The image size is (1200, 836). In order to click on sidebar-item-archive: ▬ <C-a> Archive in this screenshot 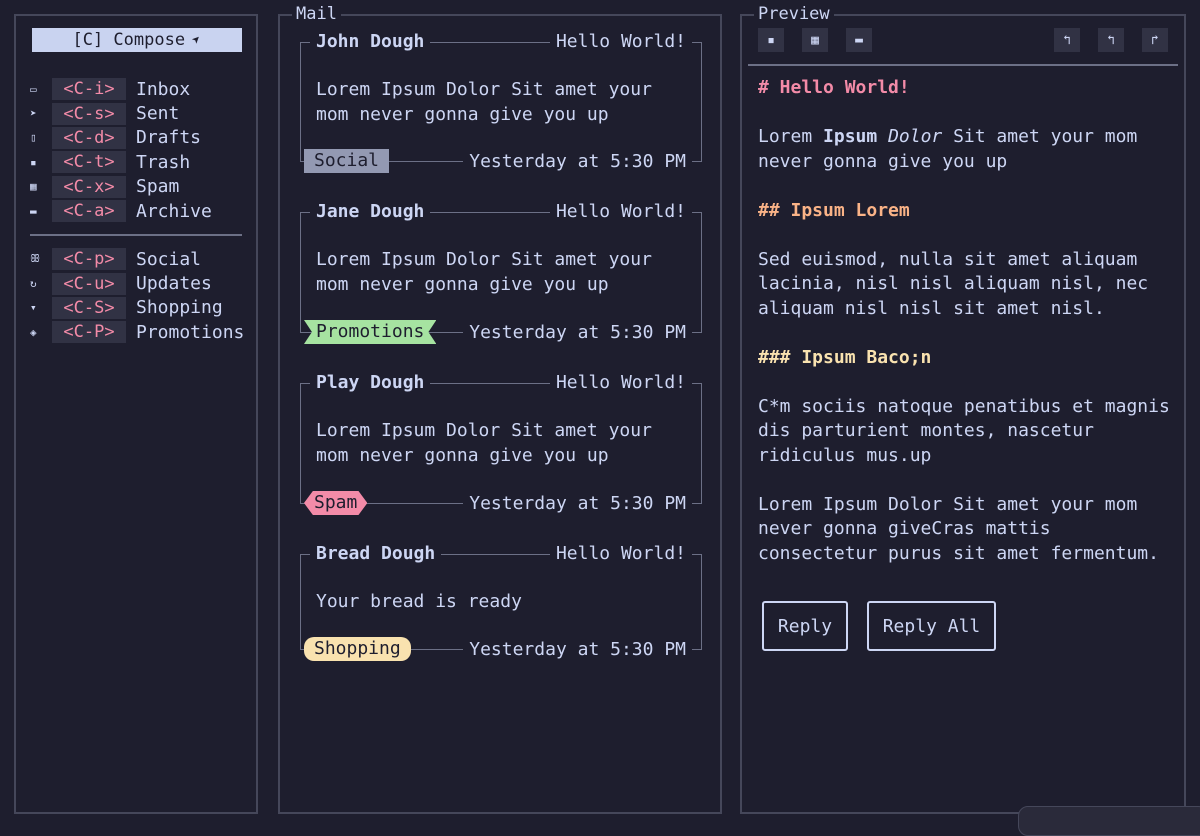, I will do `click(140, 211)`.